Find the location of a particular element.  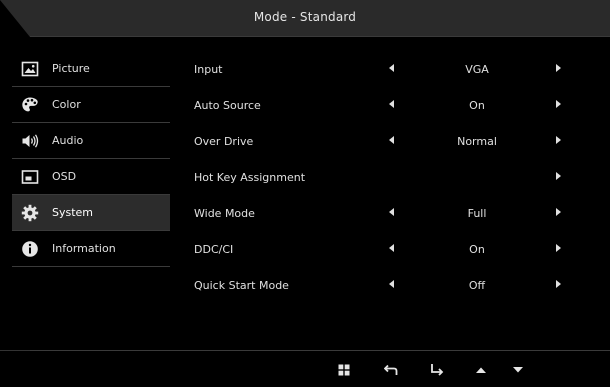

button-hint-bar is located at coordinates (305, 369).